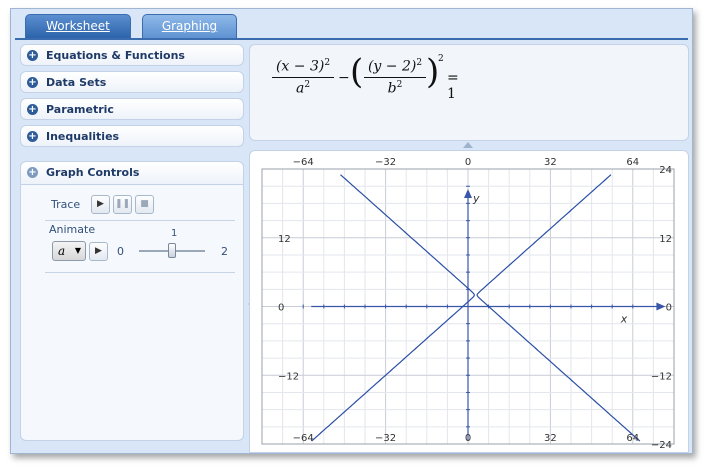 Image resolution: width=709 pixels, height=469 pixels. I want to click on x-tick-label-top: −32, so click(385, 162).